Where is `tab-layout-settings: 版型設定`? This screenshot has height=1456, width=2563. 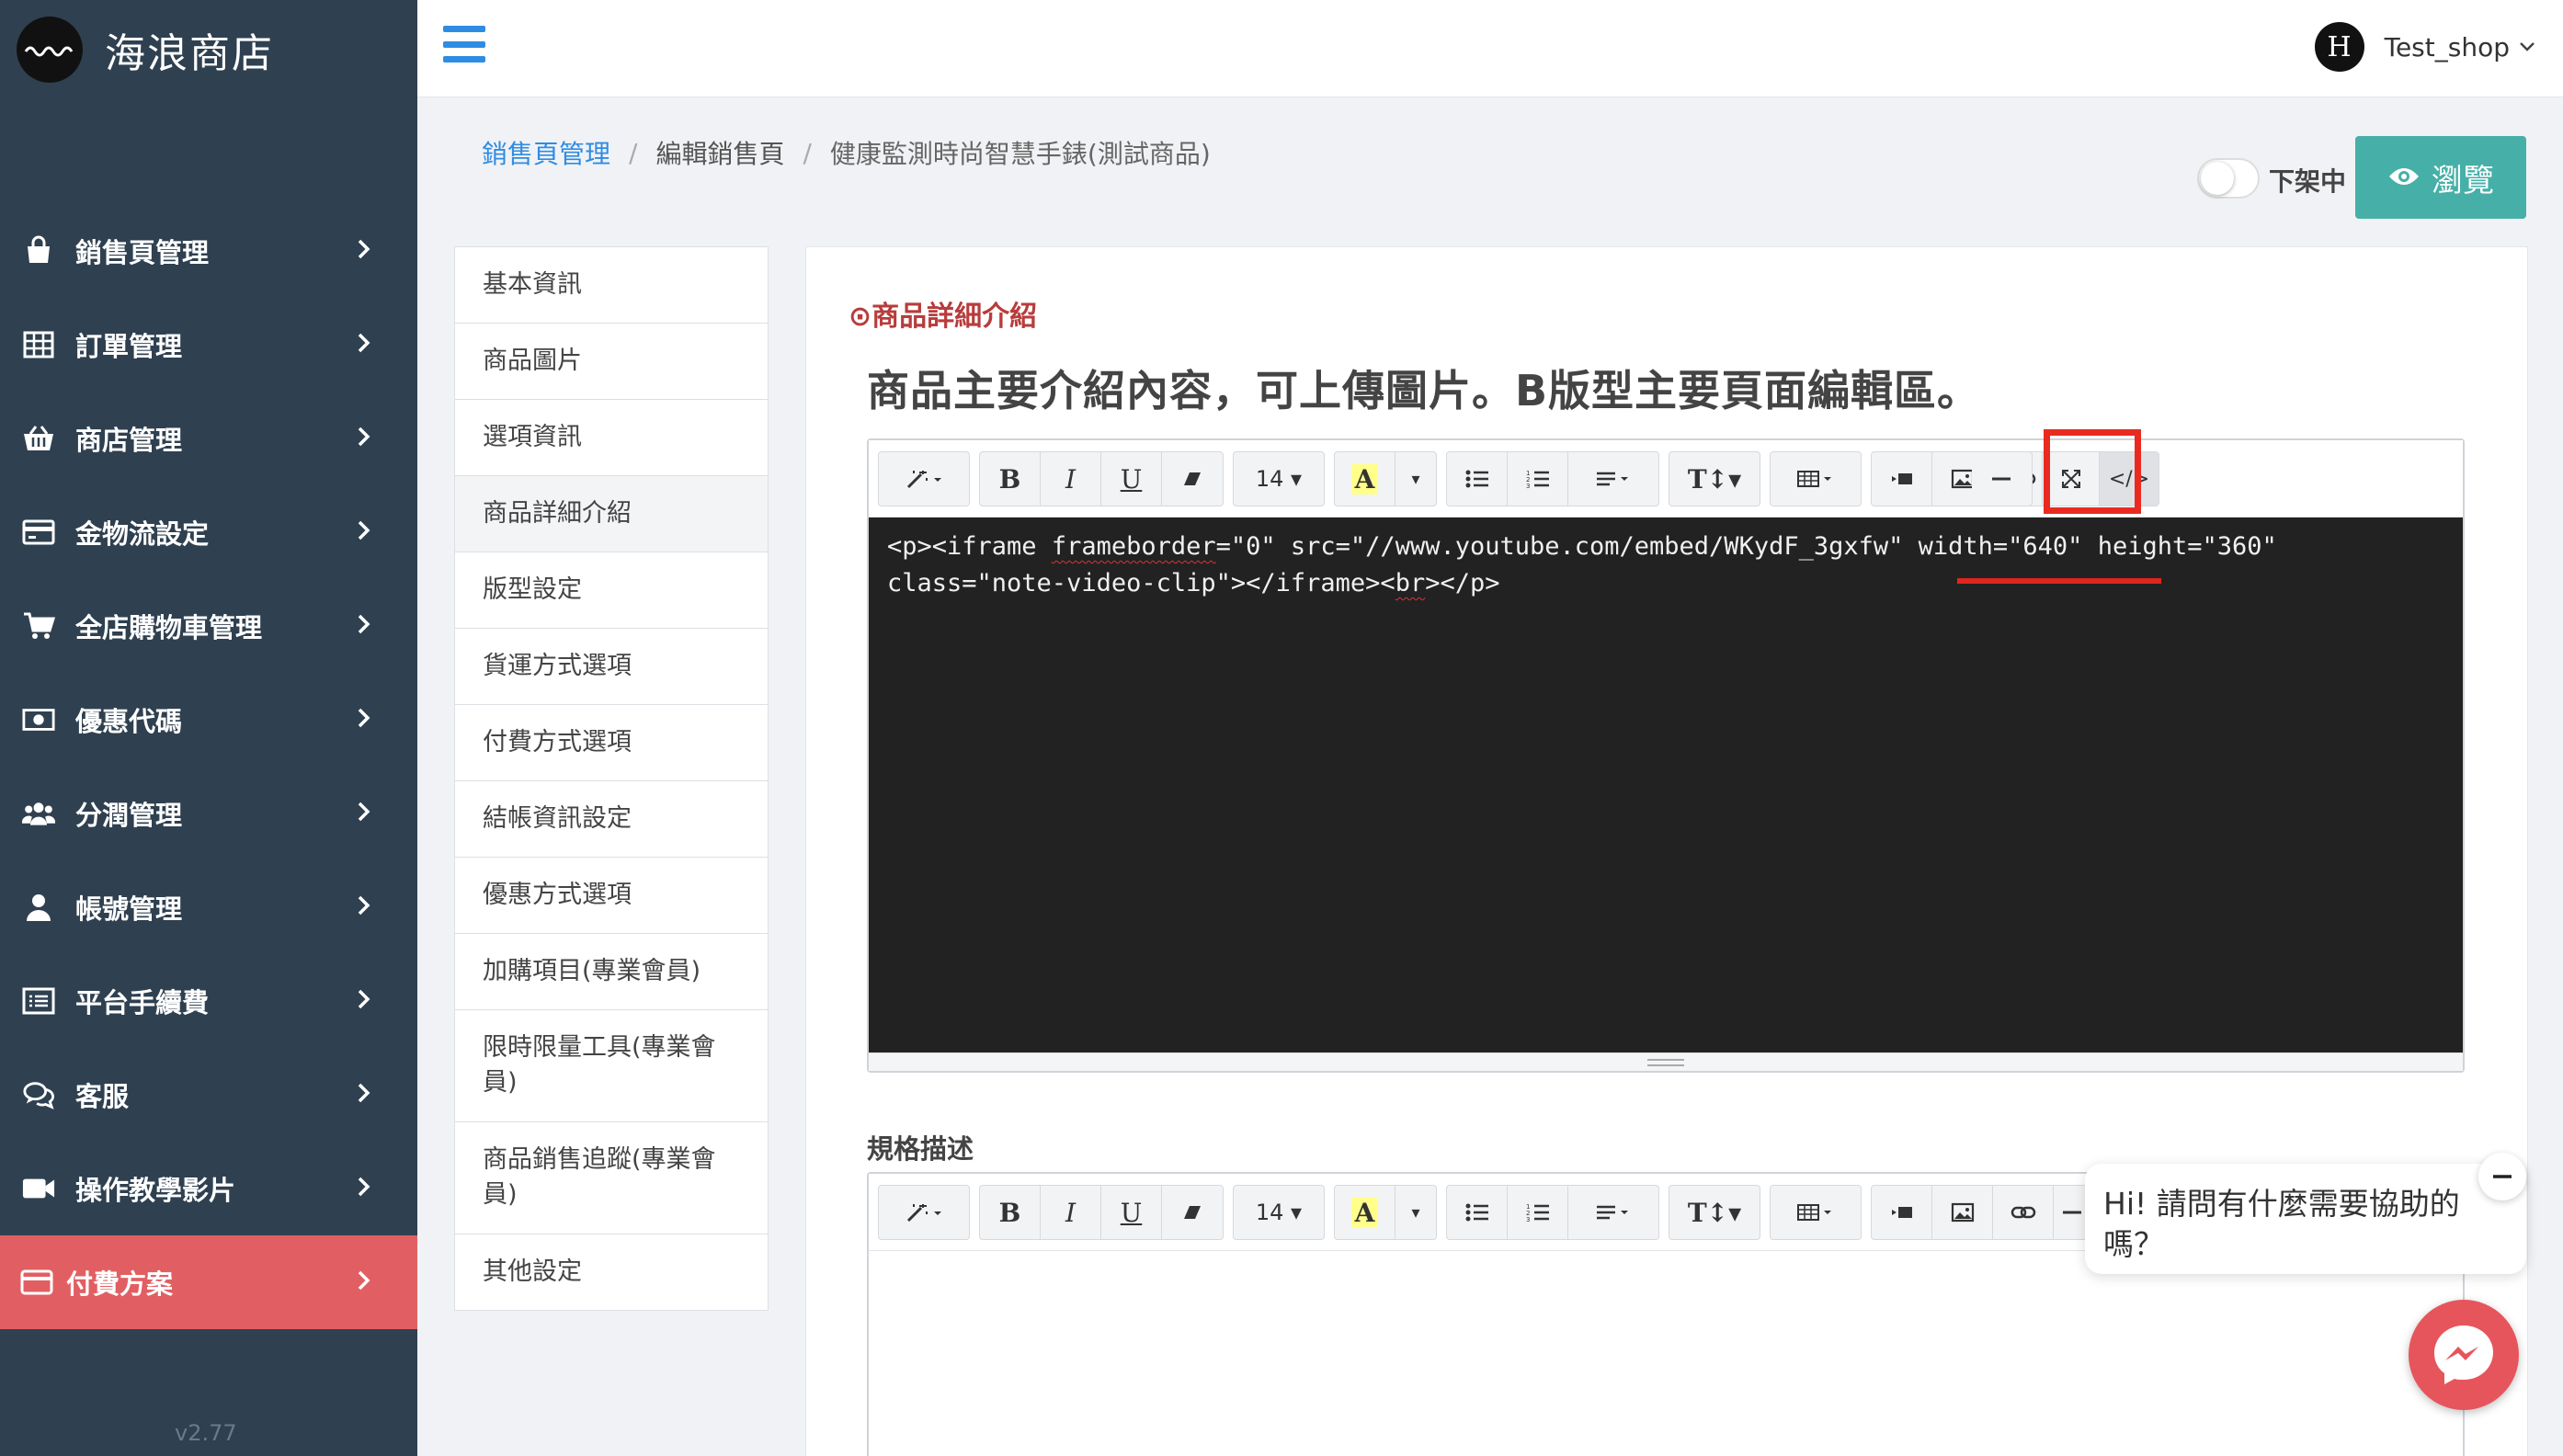 tab-layout-settings: 版型設定 is located at coordinates (611, 590).